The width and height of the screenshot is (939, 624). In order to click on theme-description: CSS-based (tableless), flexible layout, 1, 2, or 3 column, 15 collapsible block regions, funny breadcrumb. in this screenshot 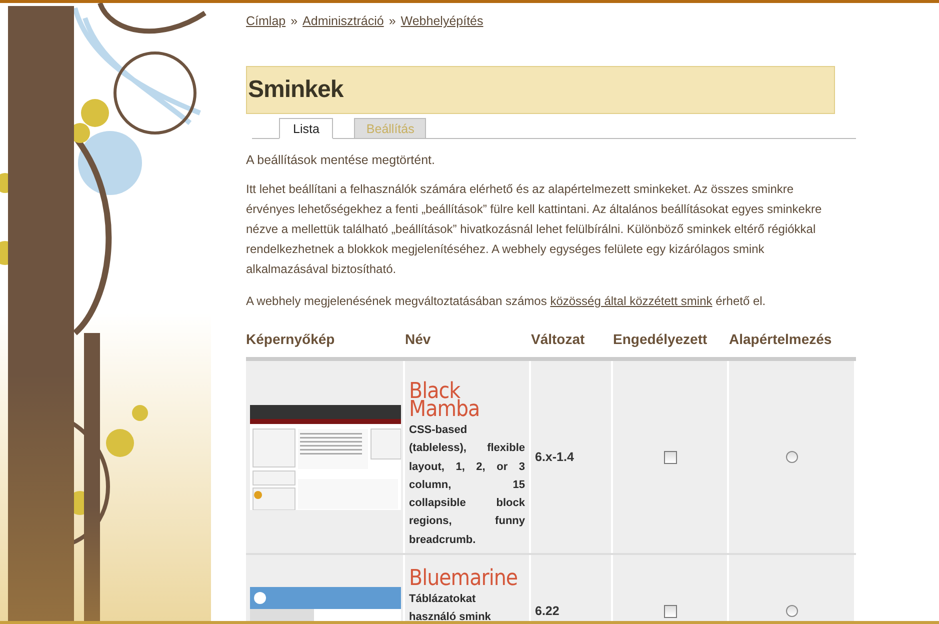, I will do `click(467, 485)`.